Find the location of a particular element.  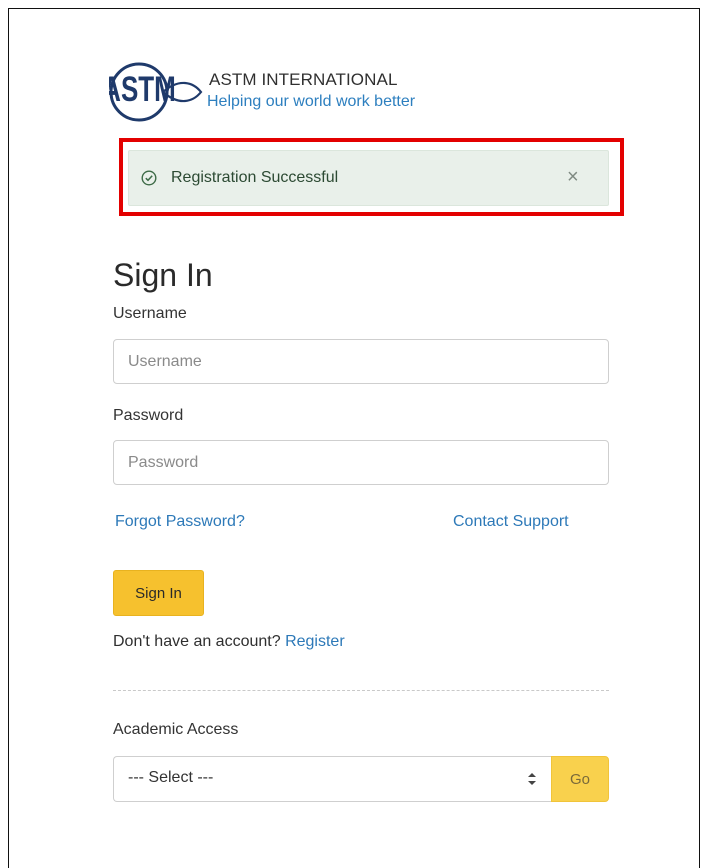

go-button: Go is located at coordinates (580, 779).